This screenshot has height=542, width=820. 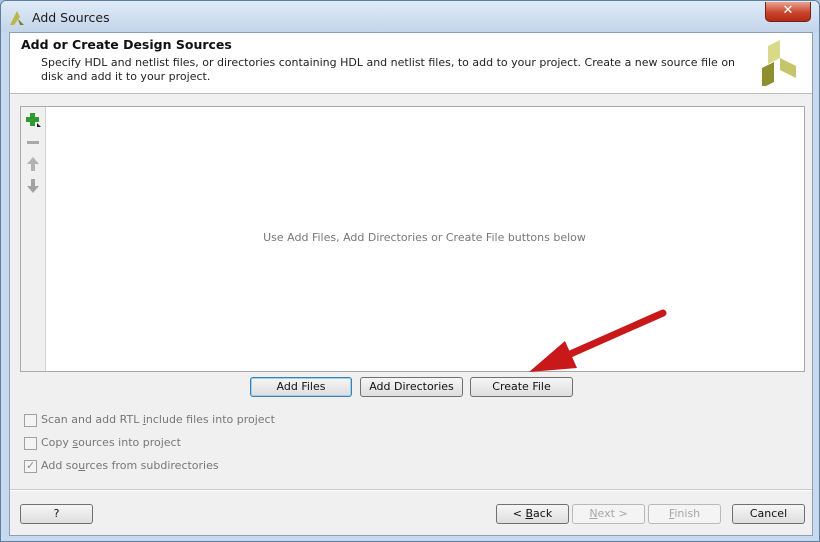 I want to click on help-button: ?, so click(x=56, y=514).